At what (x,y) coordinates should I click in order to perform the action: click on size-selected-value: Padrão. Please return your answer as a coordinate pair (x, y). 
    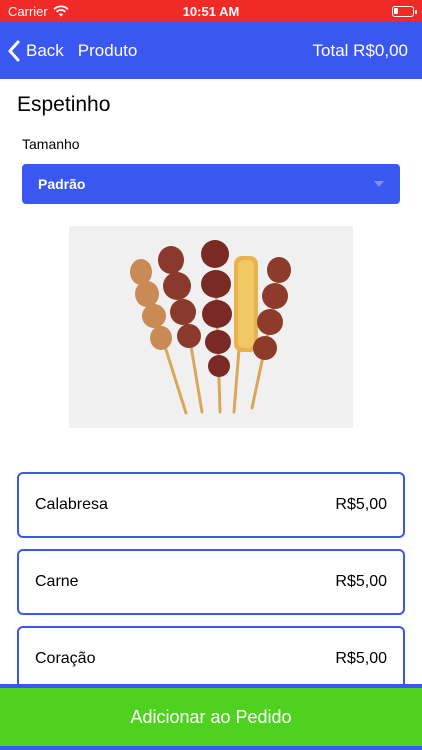
    Looking at the image, I should click on (62, 184).